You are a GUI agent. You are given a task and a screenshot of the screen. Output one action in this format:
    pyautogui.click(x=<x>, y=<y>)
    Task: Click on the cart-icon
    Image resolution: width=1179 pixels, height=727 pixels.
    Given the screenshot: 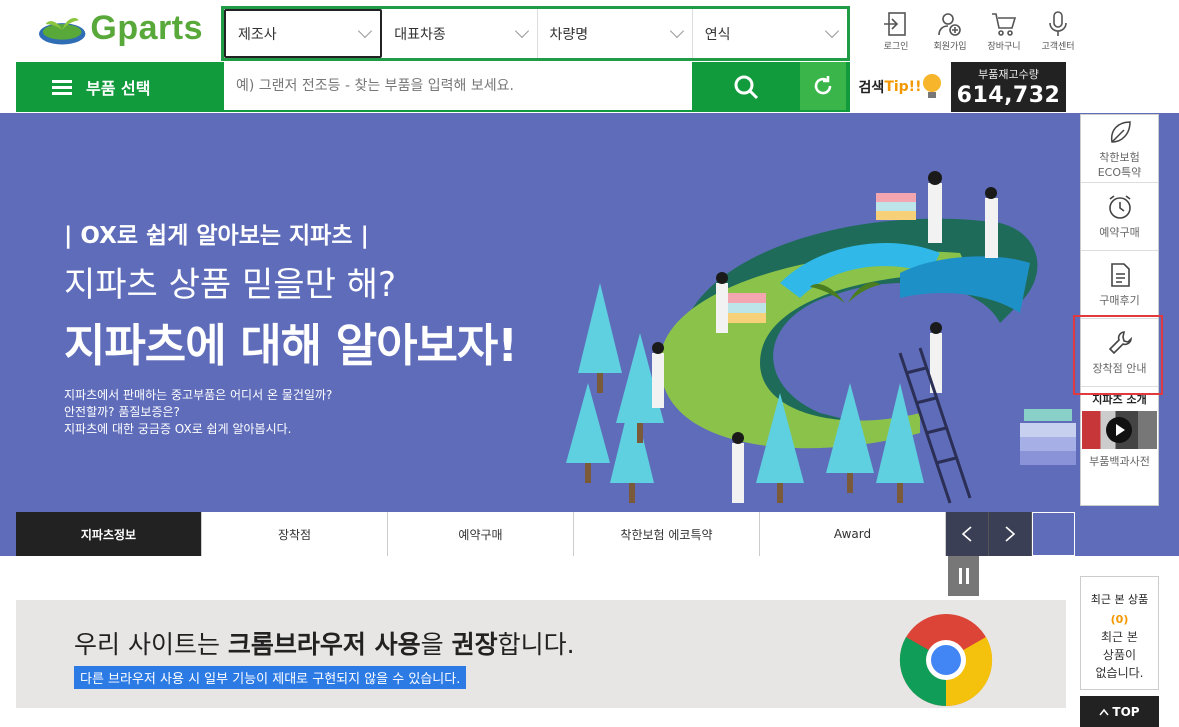 What is the action you would take?
    pyautogui.click(x=1004, y=24)
    